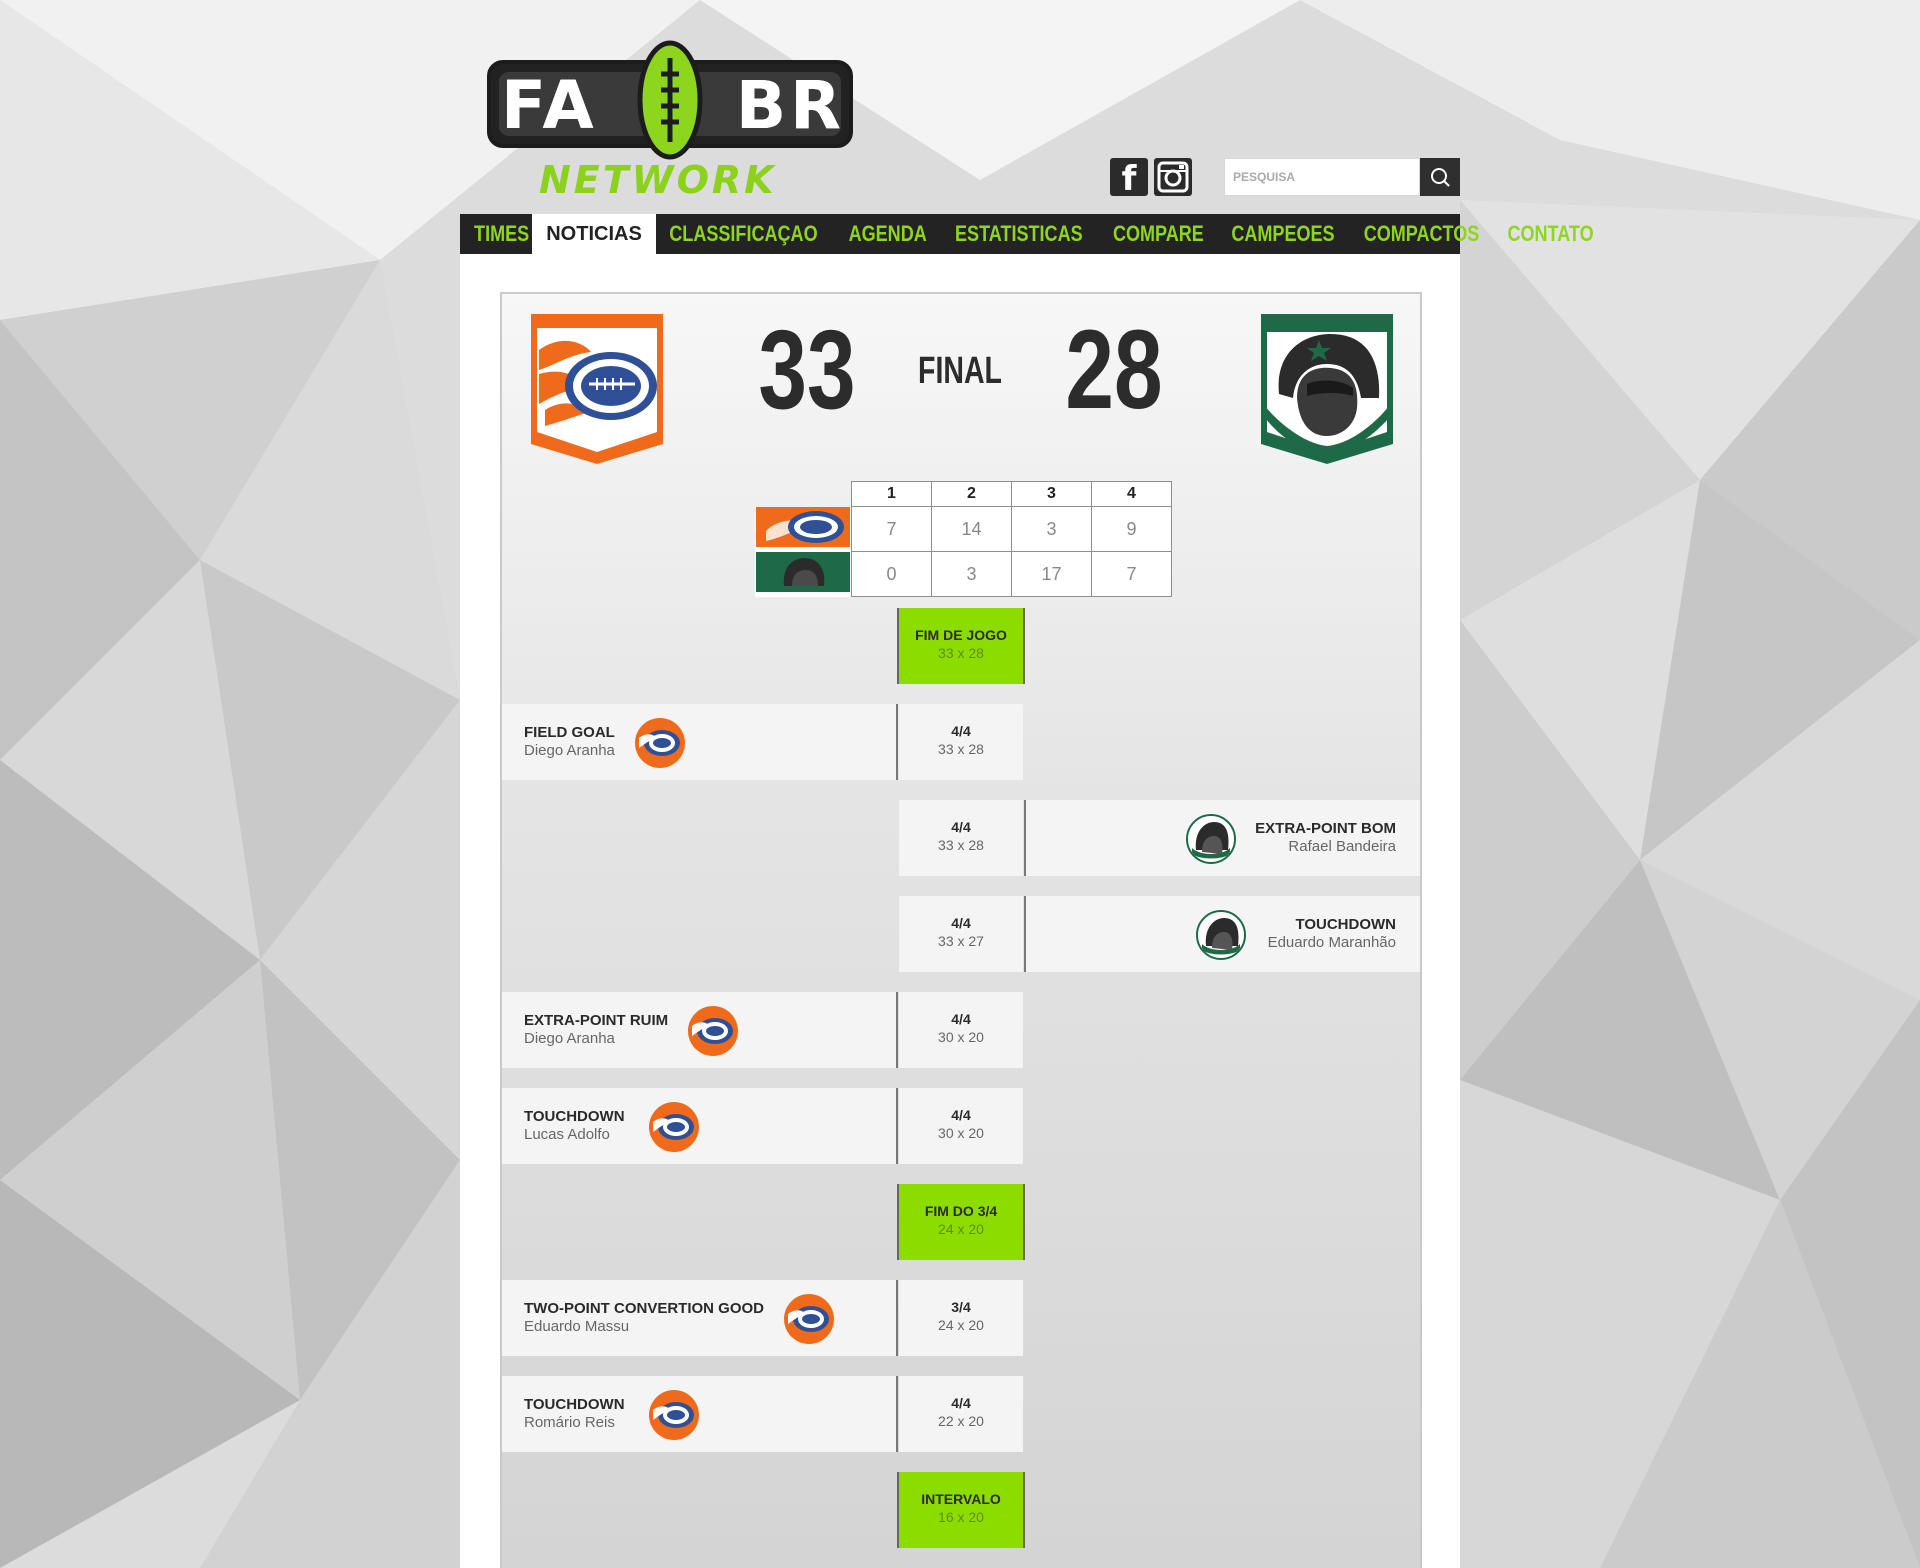 This screenshot has height=1568, width=1920. What do you see at coordinates (1551, 234) in the screenshot?
I see `nav-item-contato: CONTATO` at bounding box center [1551, 234].